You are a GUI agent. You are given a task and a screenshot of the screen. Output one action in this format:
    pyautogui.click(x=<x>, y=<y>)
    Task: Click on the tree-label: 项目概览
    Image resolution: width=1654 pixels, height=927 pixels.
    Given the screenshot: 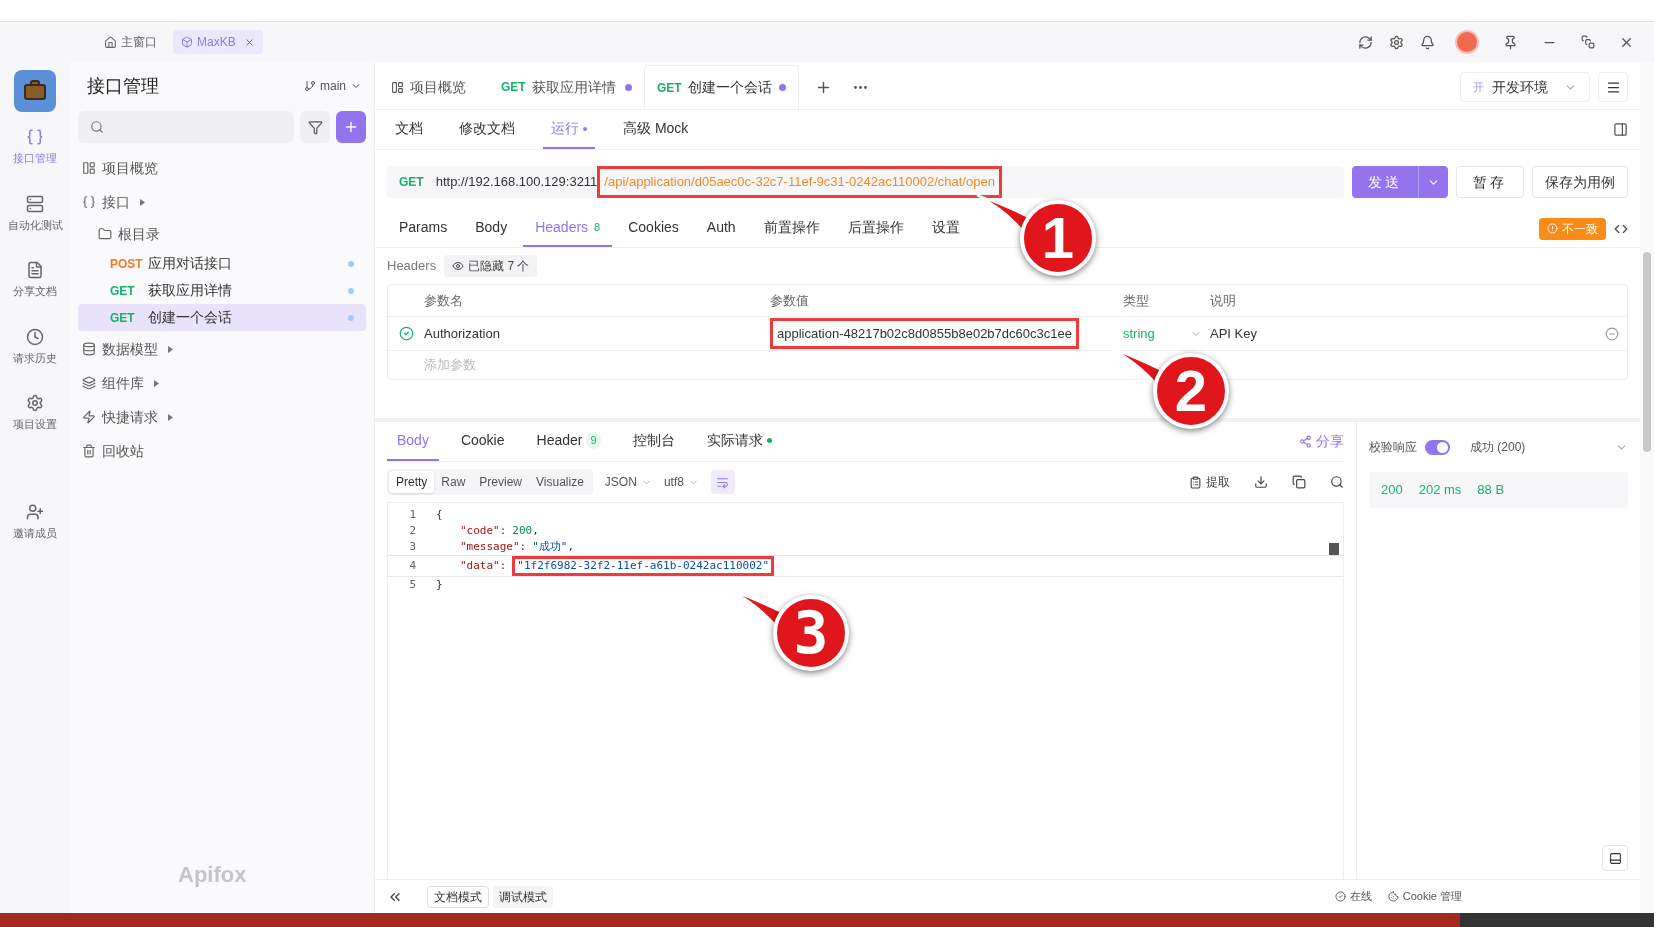 What is the action you would take?
    pyautogui.click(x=130, y=168)
    